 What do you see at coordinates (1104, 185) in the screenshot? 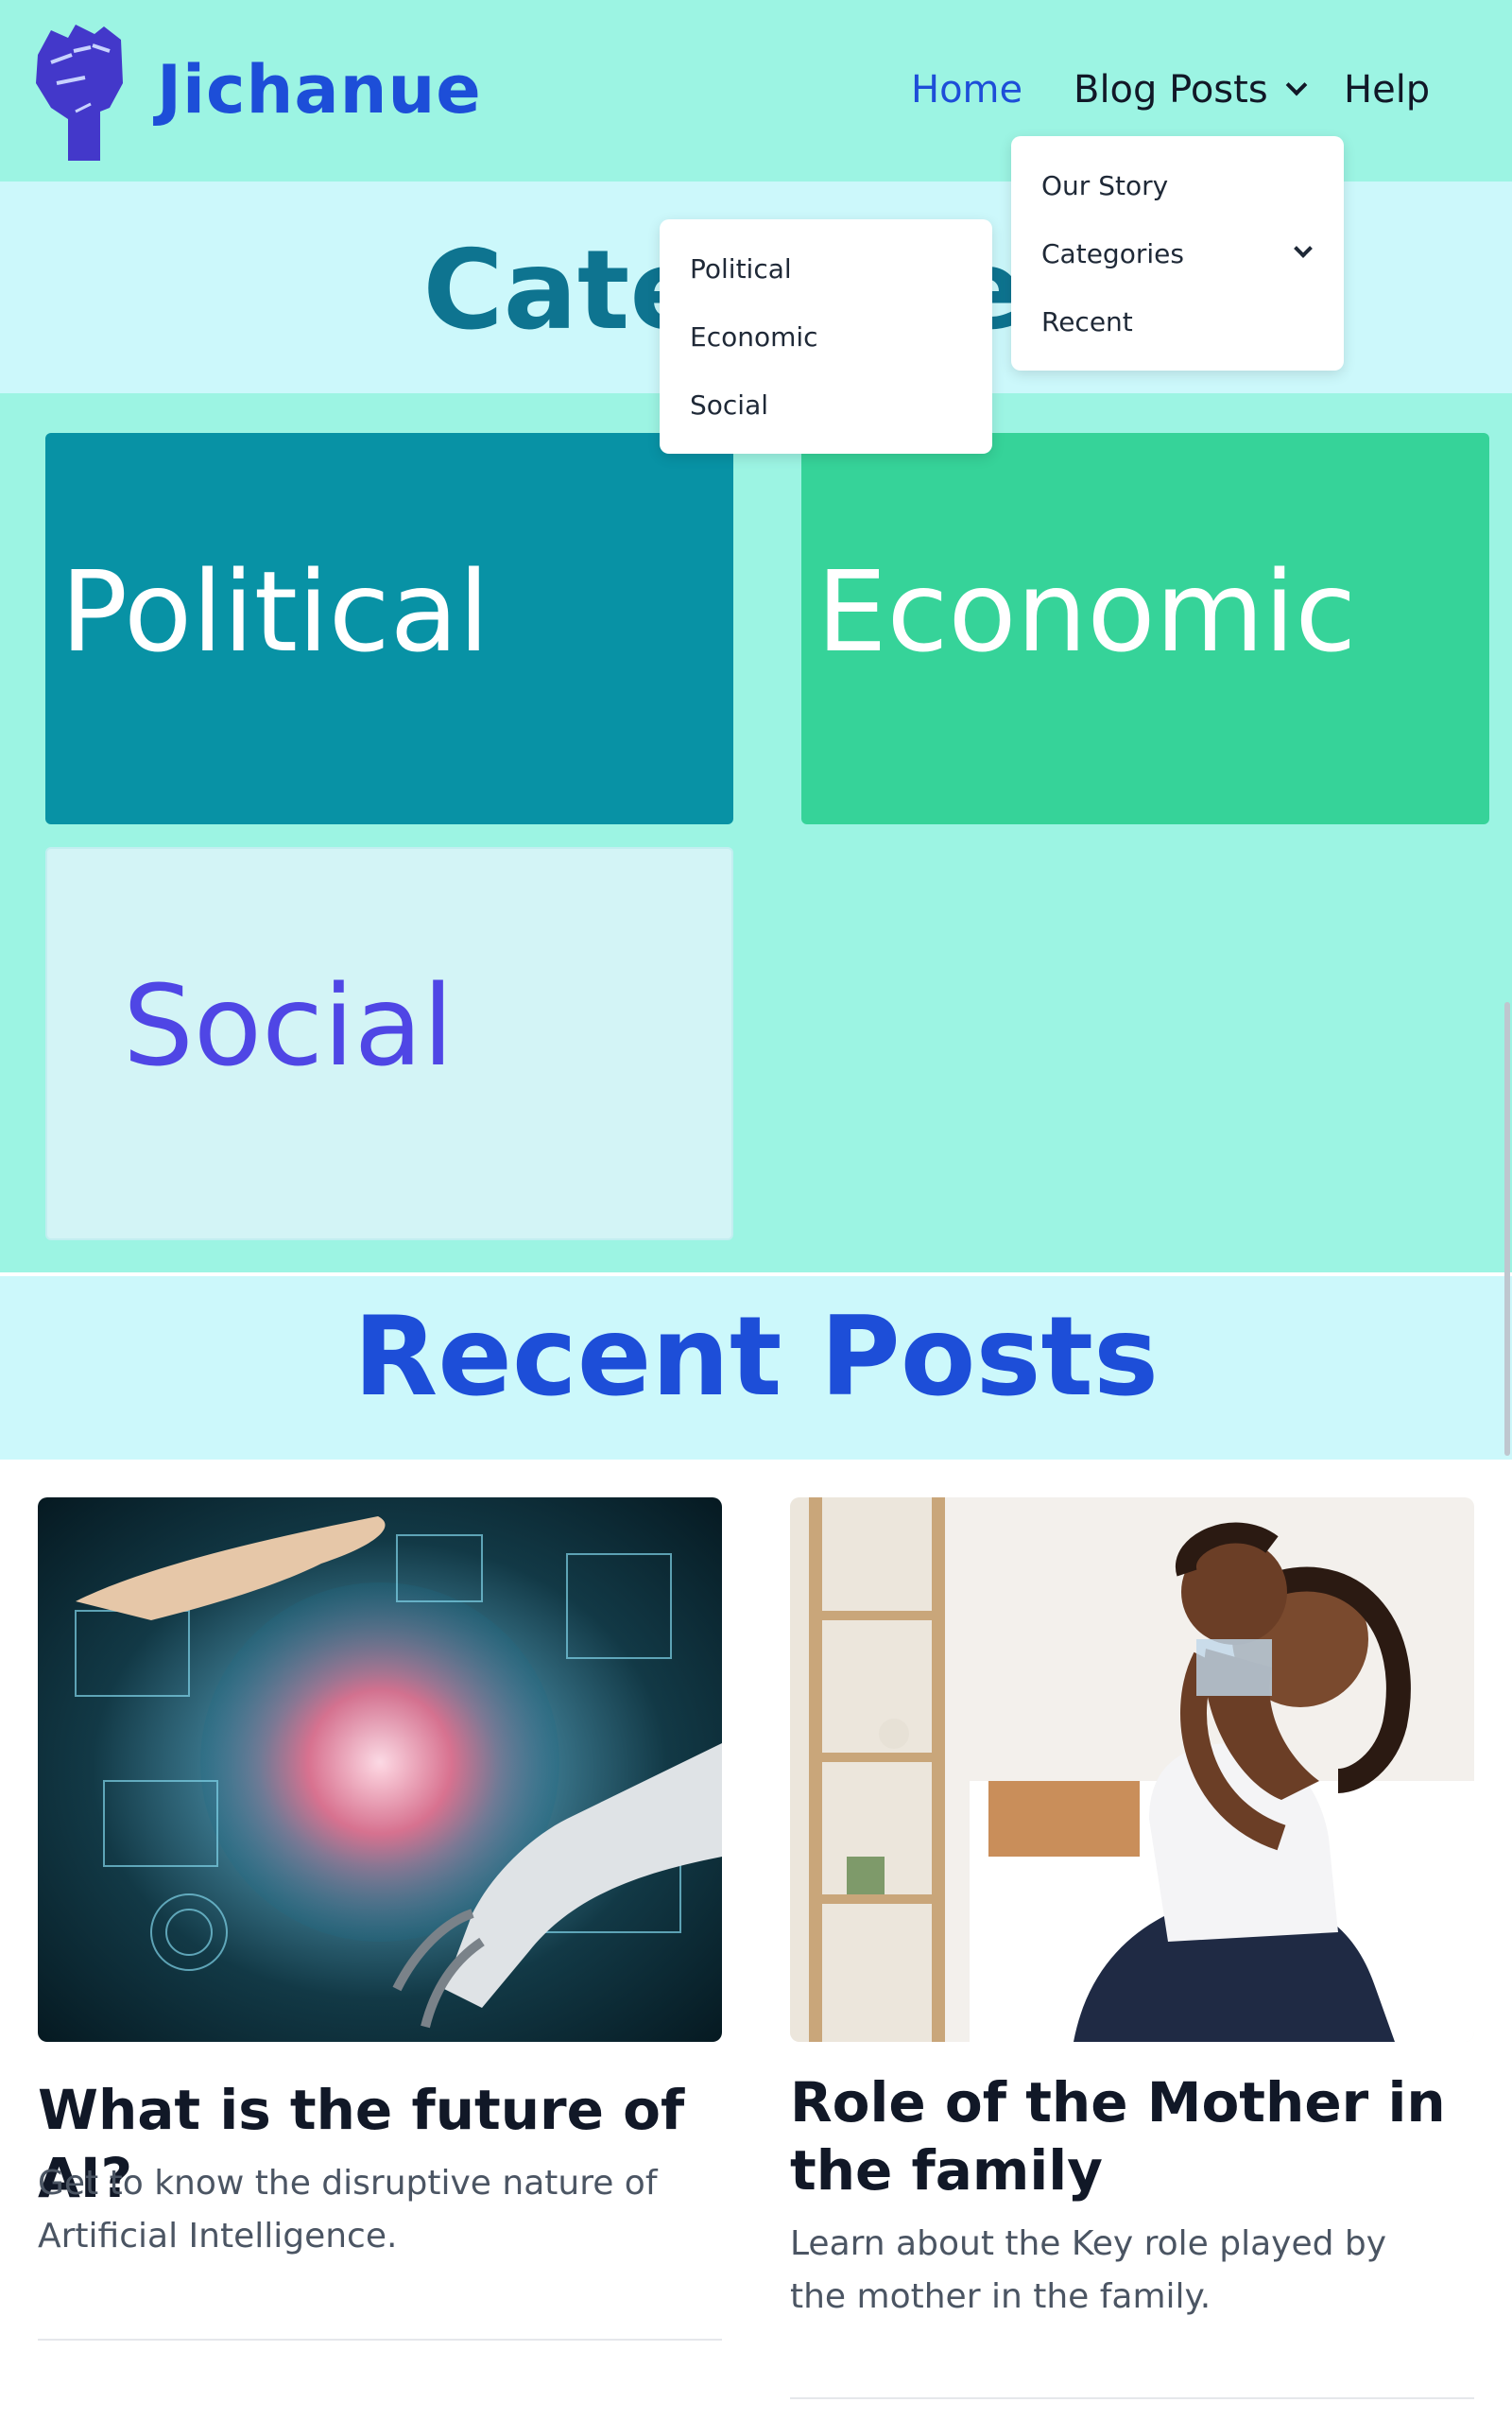
I see `menu-item-our-story: Our Story` at bounding box center [1104, 185].